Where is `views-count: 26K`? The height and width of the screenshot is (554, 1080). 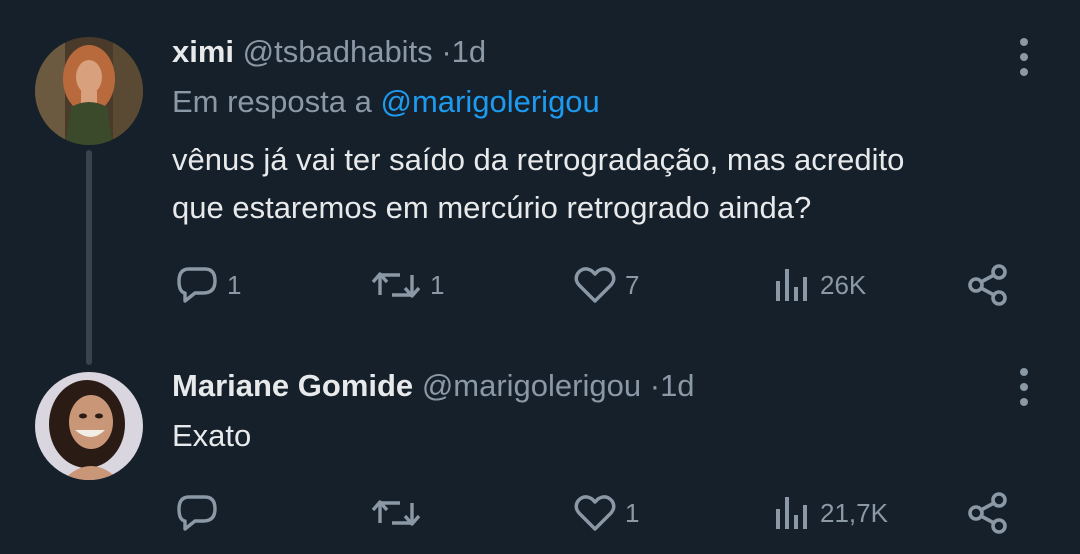 views-count: 26K is located at coordinates (843, 284).